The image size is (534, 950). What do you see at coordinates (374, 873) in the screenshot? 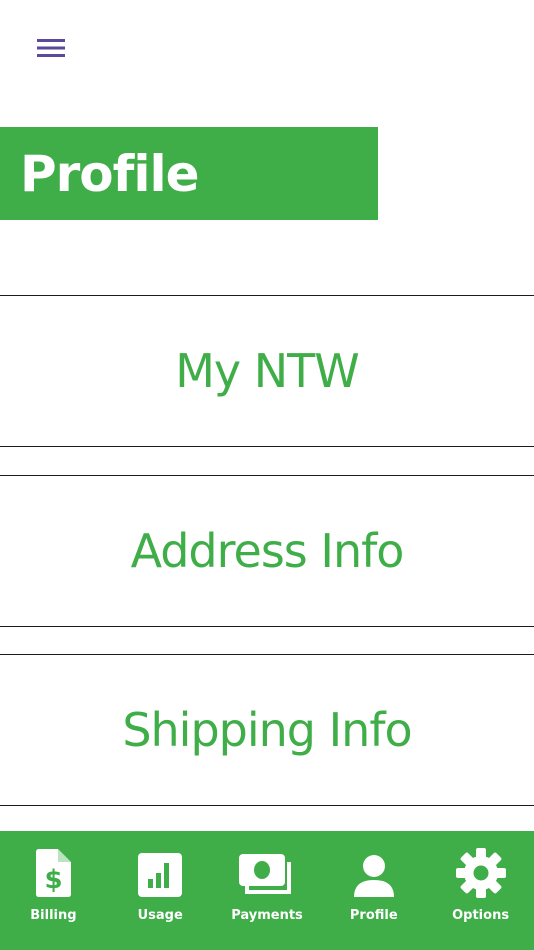
I see `profile-icon` at bounding box center [374, 873].